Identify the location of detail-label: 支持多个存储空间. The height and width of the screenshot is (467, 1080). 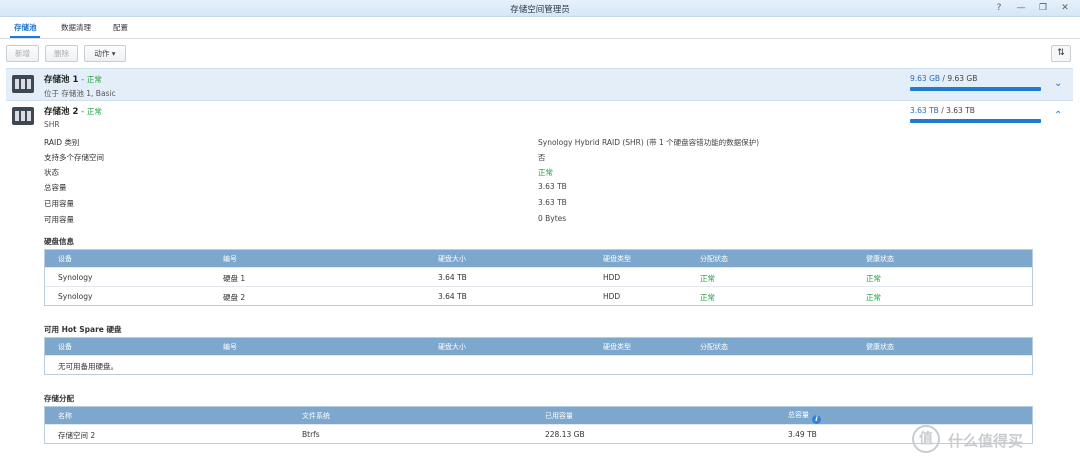
(74, 157).